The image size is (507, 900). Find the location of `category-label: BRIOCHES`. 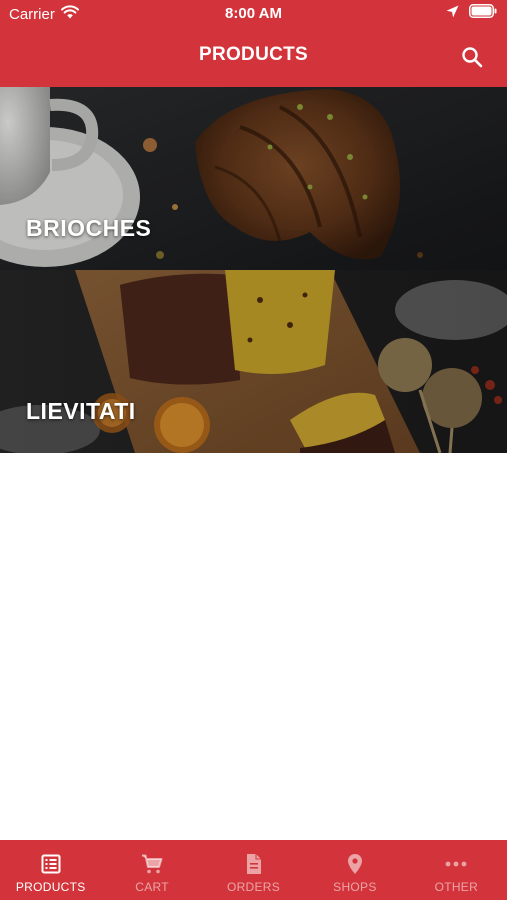

category-label: BRIOCHES is located at coordinates (89, 228).